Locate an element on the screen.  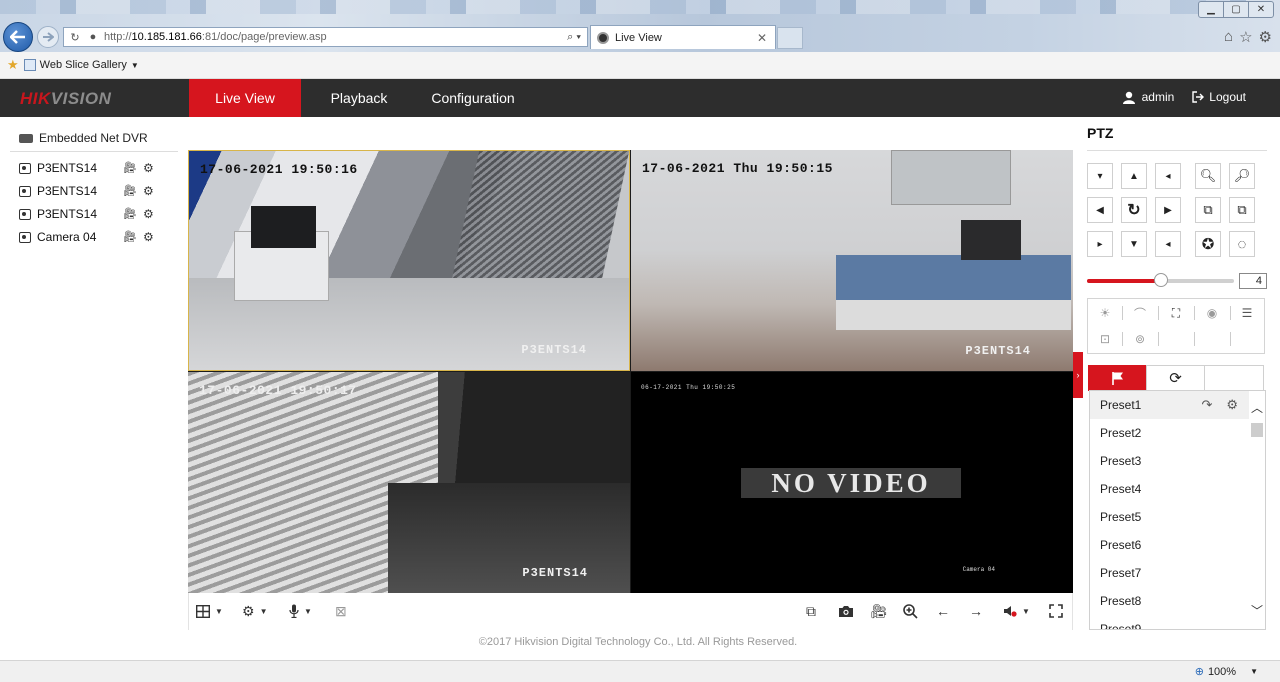
video-tile-3: 17-06-2021 19:50:17 P3ENTS14 is located at coordinates (409, 482).